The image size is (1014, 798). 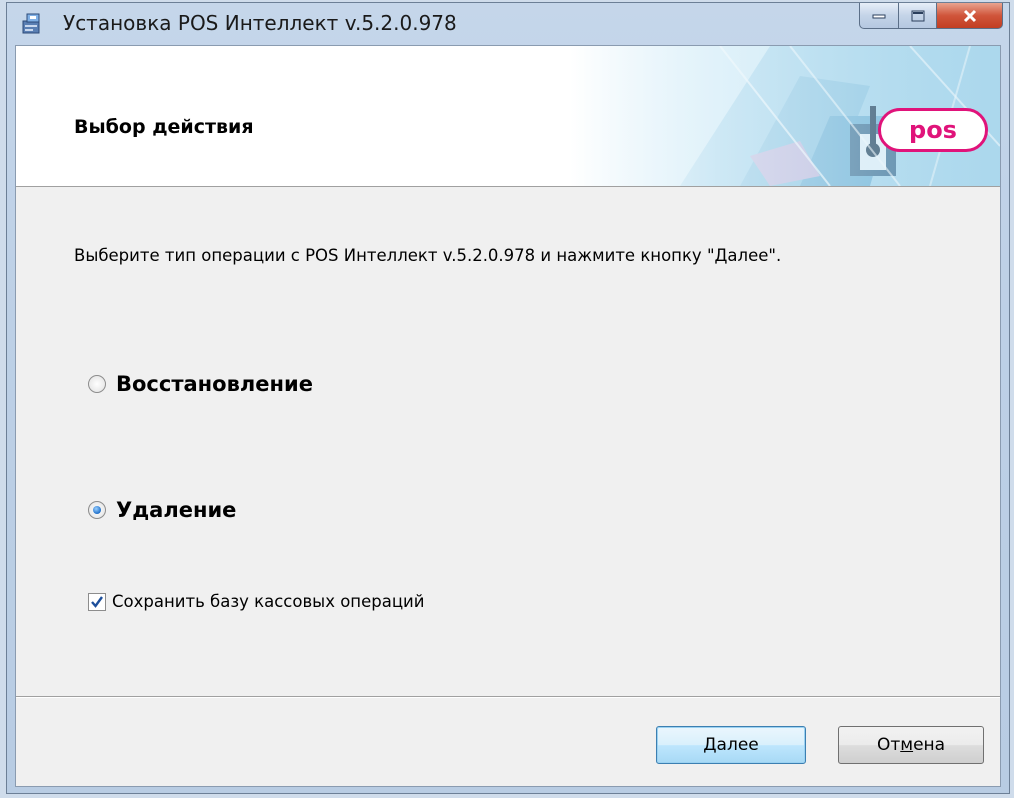 I want to click on window-title: Установка POS Интеллект v.5.2.0.978, so click(x=260, y=23).